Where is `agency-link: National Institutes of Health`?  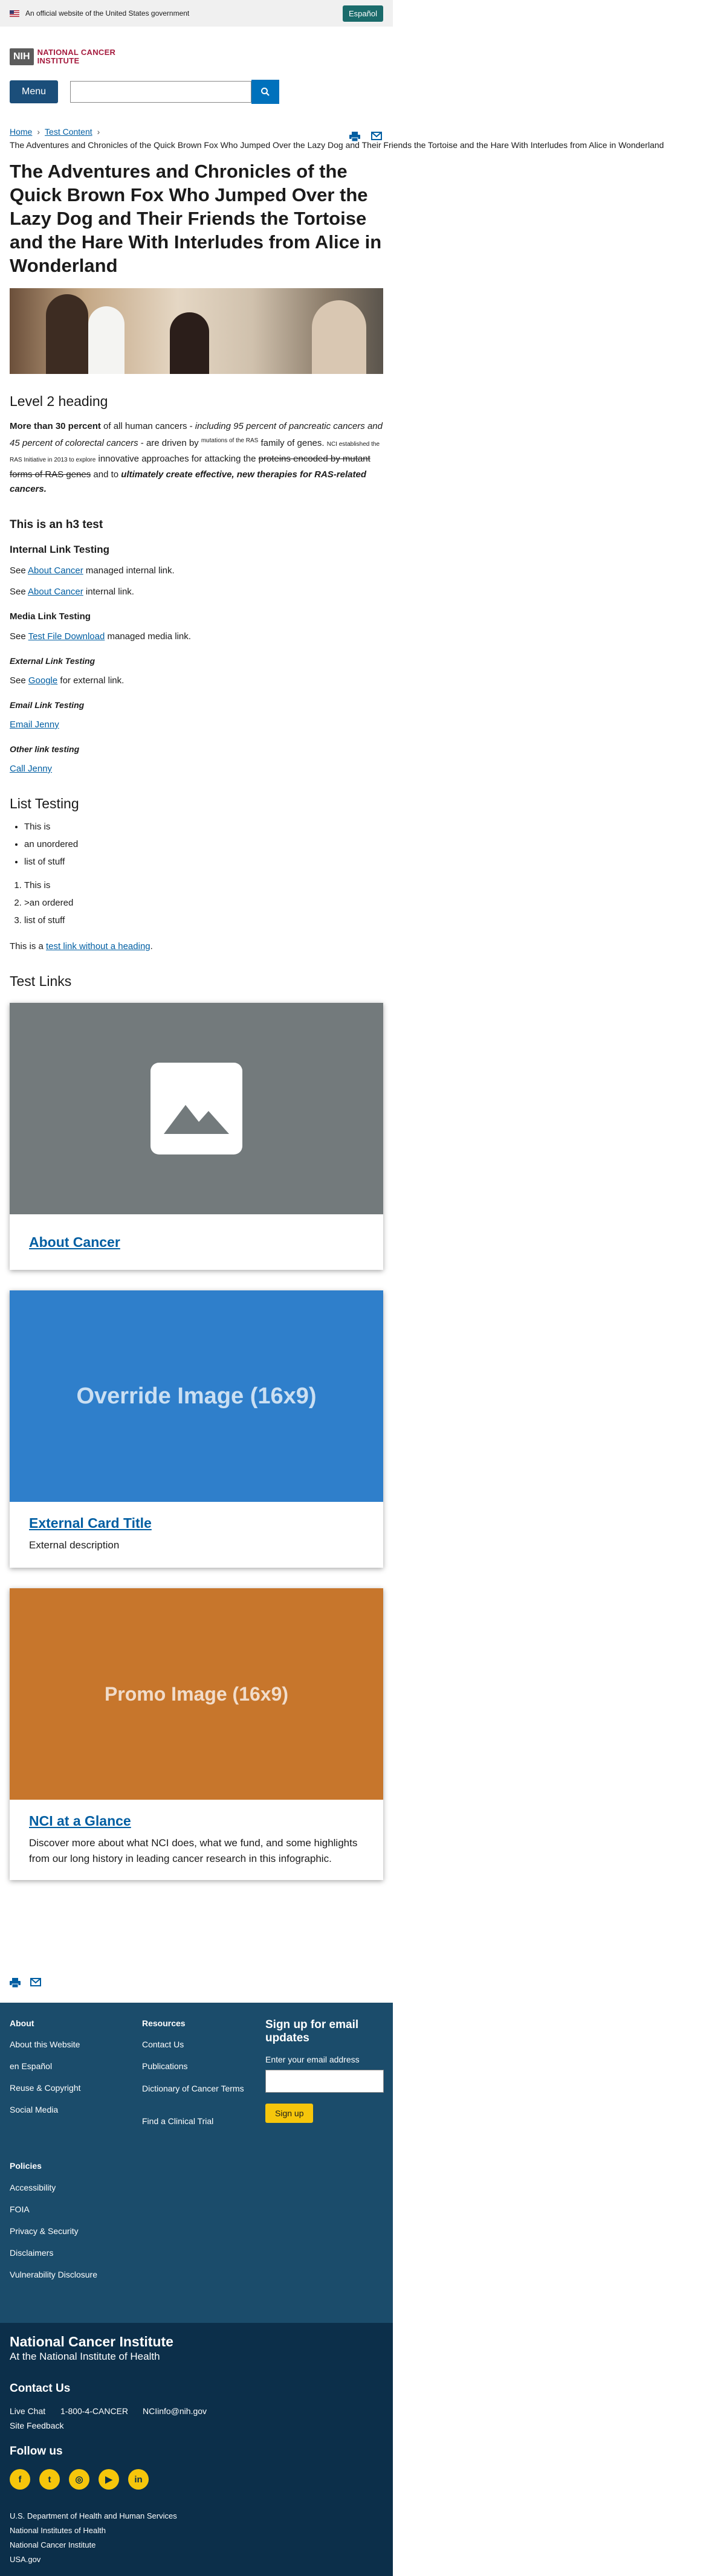
agency-link: National Institutes of Health is located at coordinates (58, 2531).